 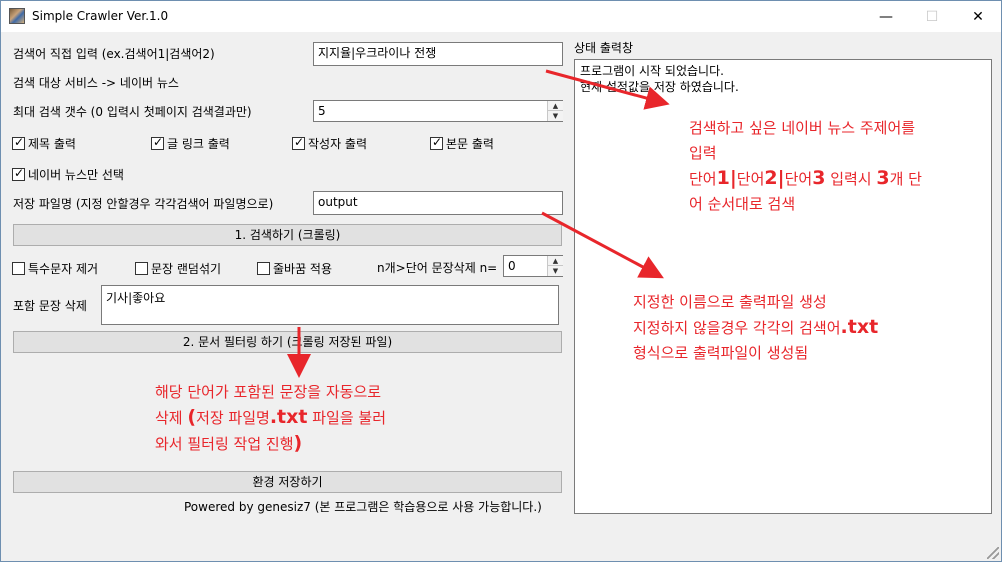 I want to click on resize-grip-icon, so click(x=993, y=553).